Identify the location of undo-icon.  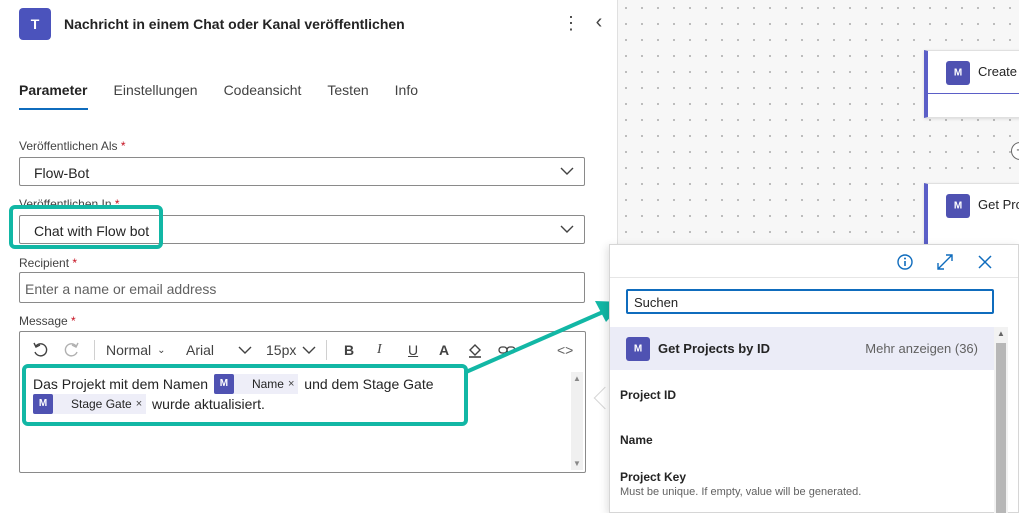
(40, 350).